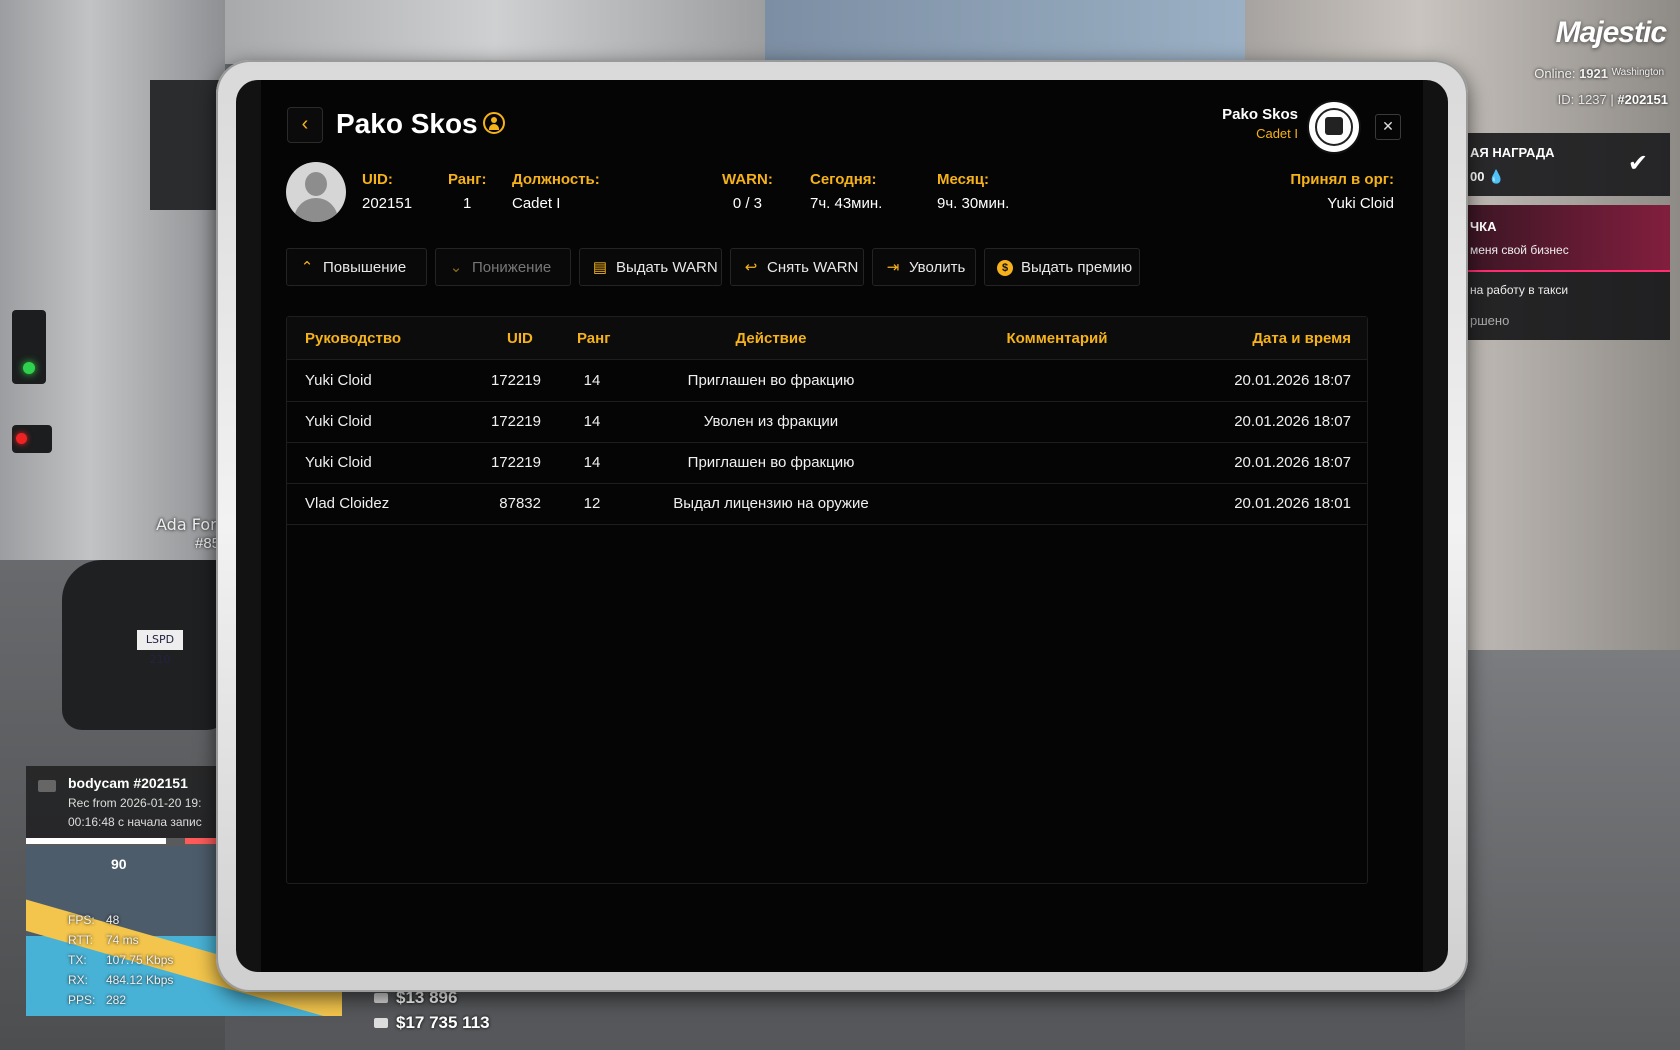 The height and width of the screenshot is (1050, 1680). Describe the element at coordinates (467, 203) in the screenshot. I see `rank-value: 1` at that location.